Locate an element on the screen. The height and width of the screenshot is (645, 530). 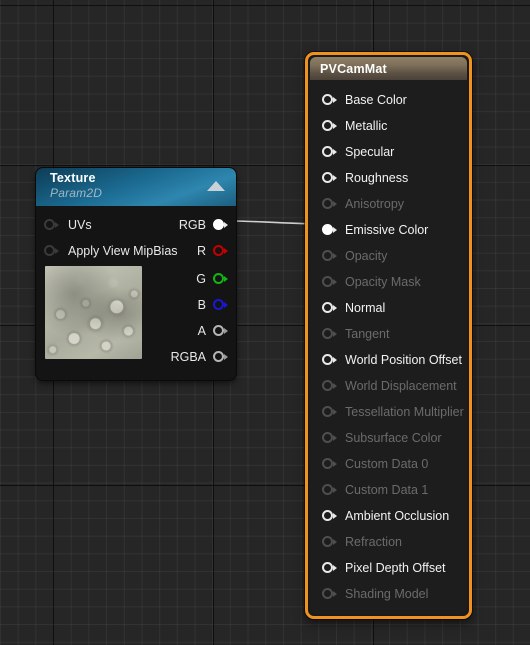
texture-row-b: B is located at coordinates (189, 305).